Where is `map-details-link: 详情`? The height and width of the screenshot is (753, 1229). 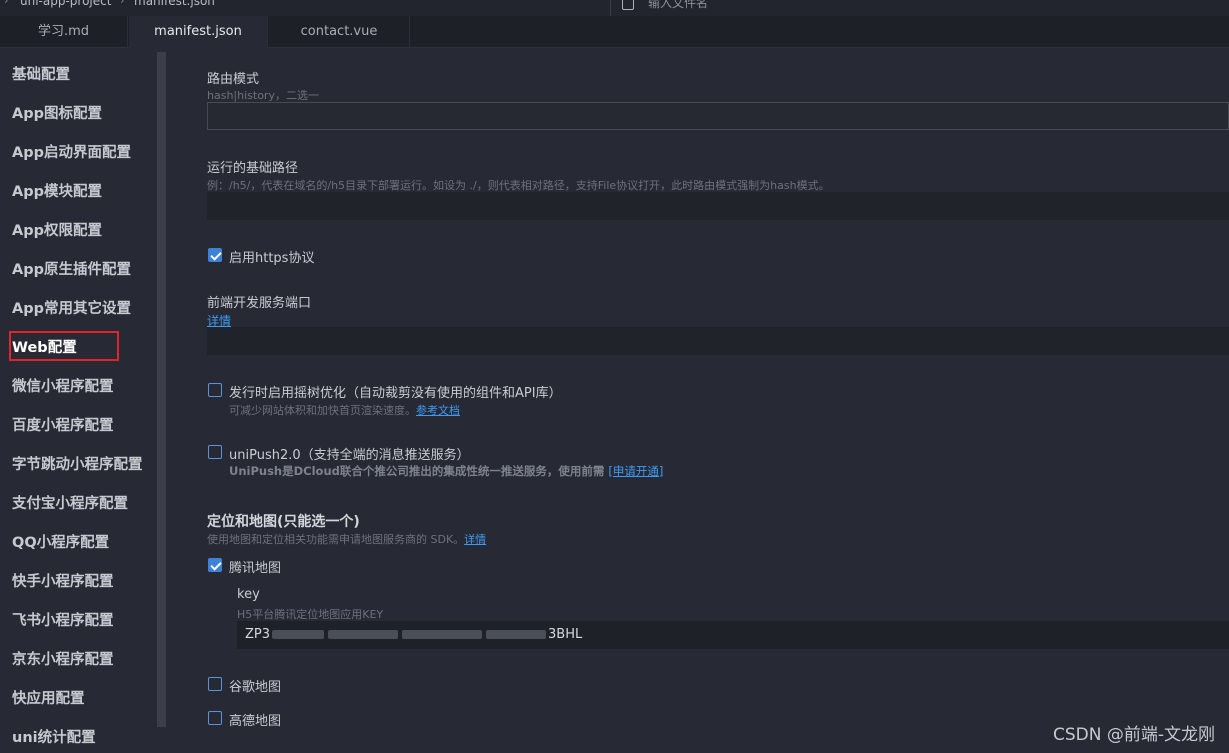
map-details-link: 详情 is located at coordinates (475, 539).